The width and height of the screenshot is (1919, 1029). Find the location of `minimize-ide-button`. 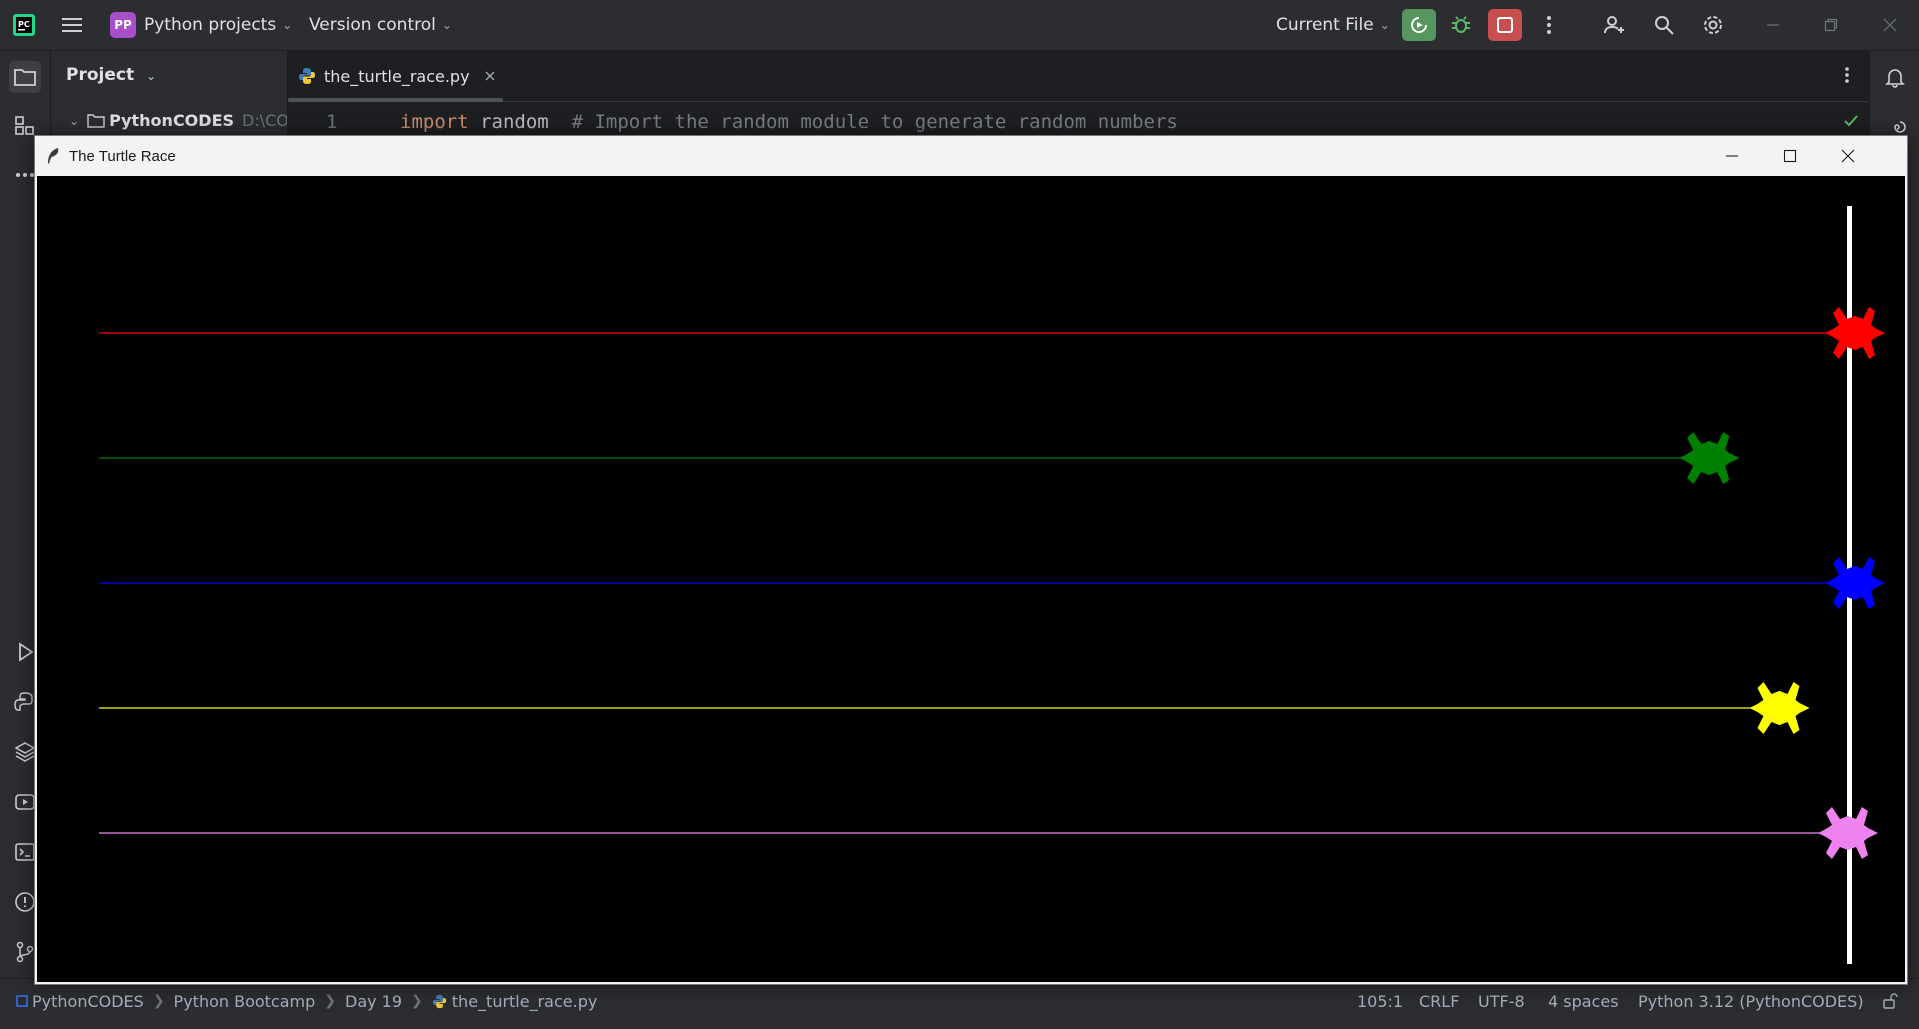

minimize-ide-button is located at coordinates (1773, 25).